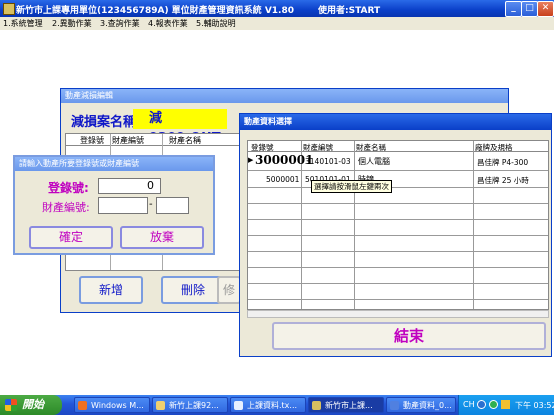  I want to click on windows-logo-icon, so click(11, 405).